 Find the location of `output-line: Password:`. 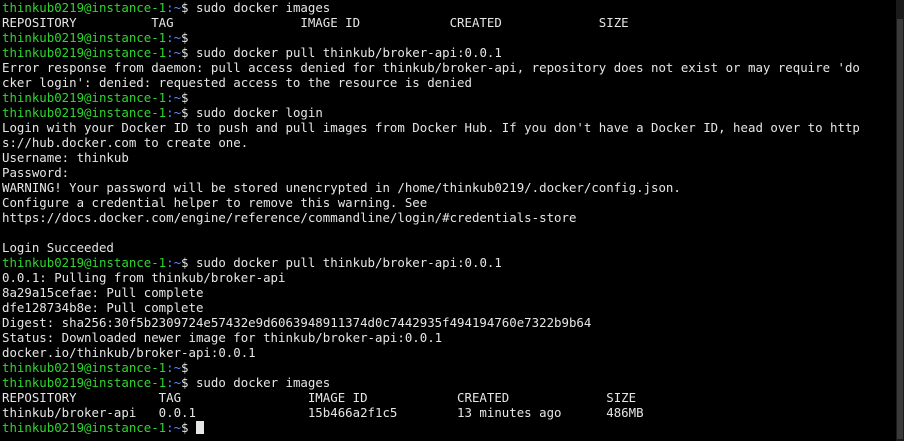

output-line: Password: is located at coordinates (36, 172).